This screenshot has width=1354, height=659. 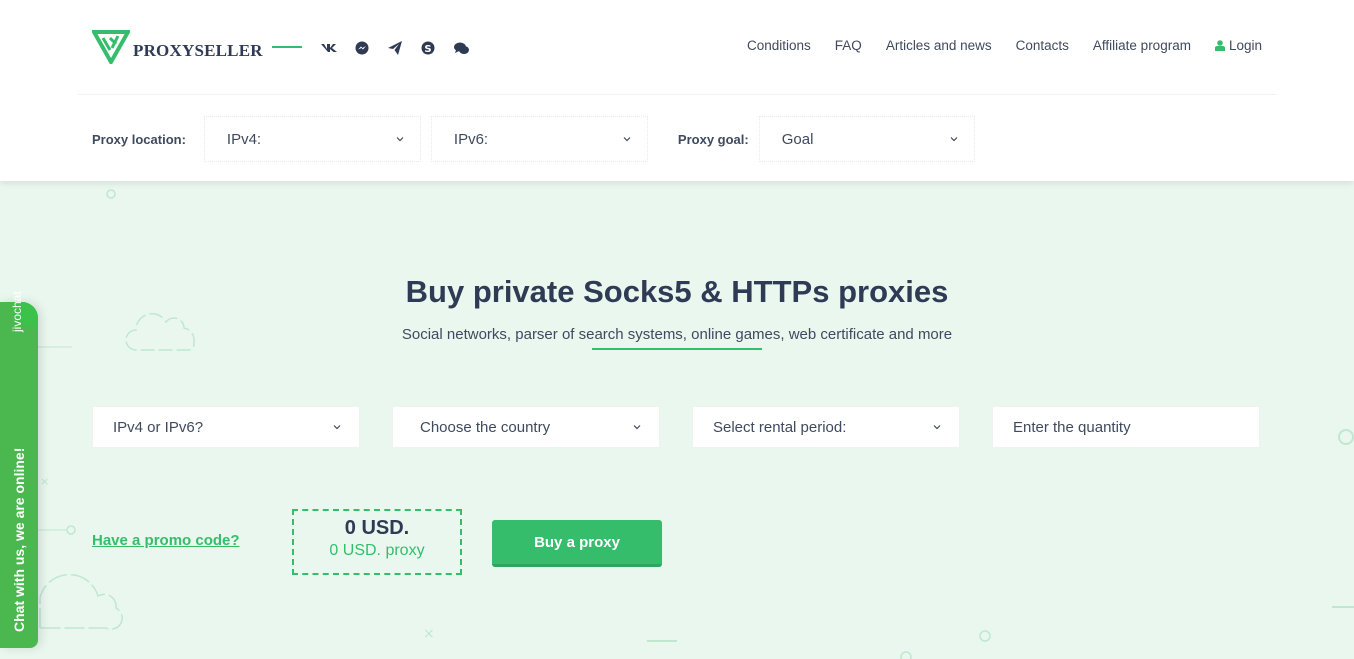 I want to click on messenger-icon, so click(x=362, y=48).